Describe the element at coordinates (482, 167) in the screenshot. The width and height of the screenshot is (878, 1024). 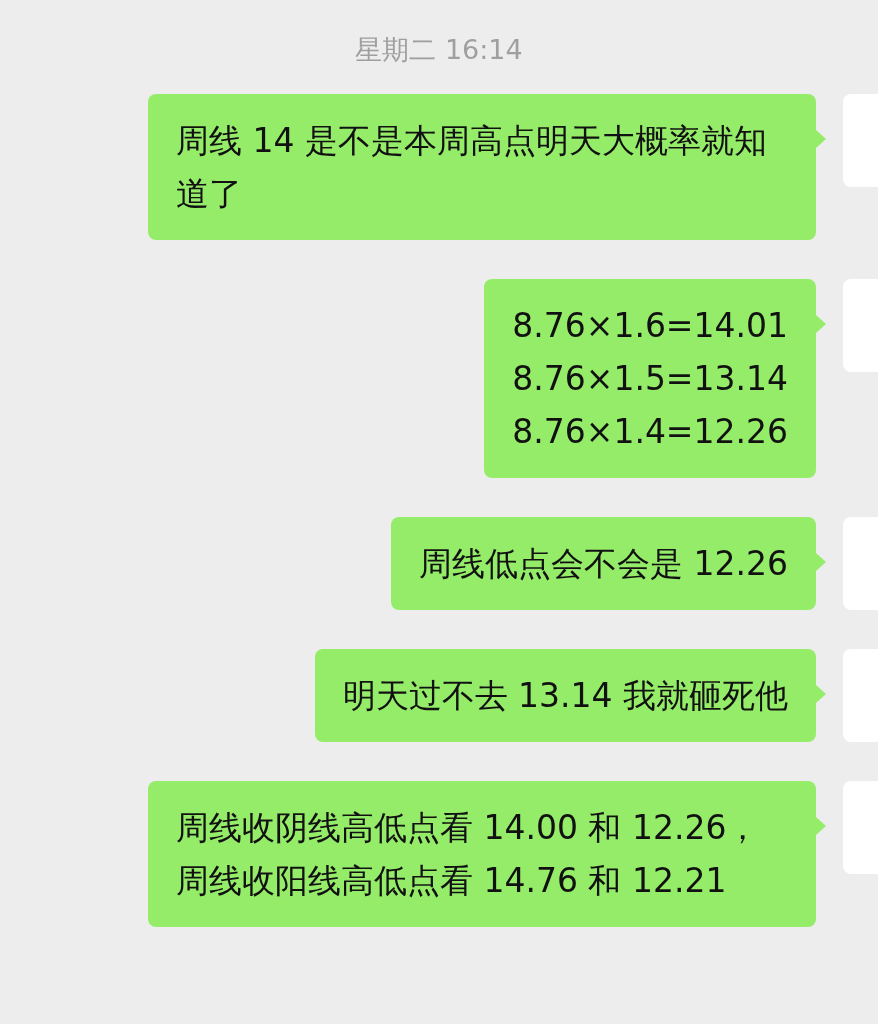
I see `chat-bubble: 周线 14 是不是本周高点明天大概率就知道了` at that location.